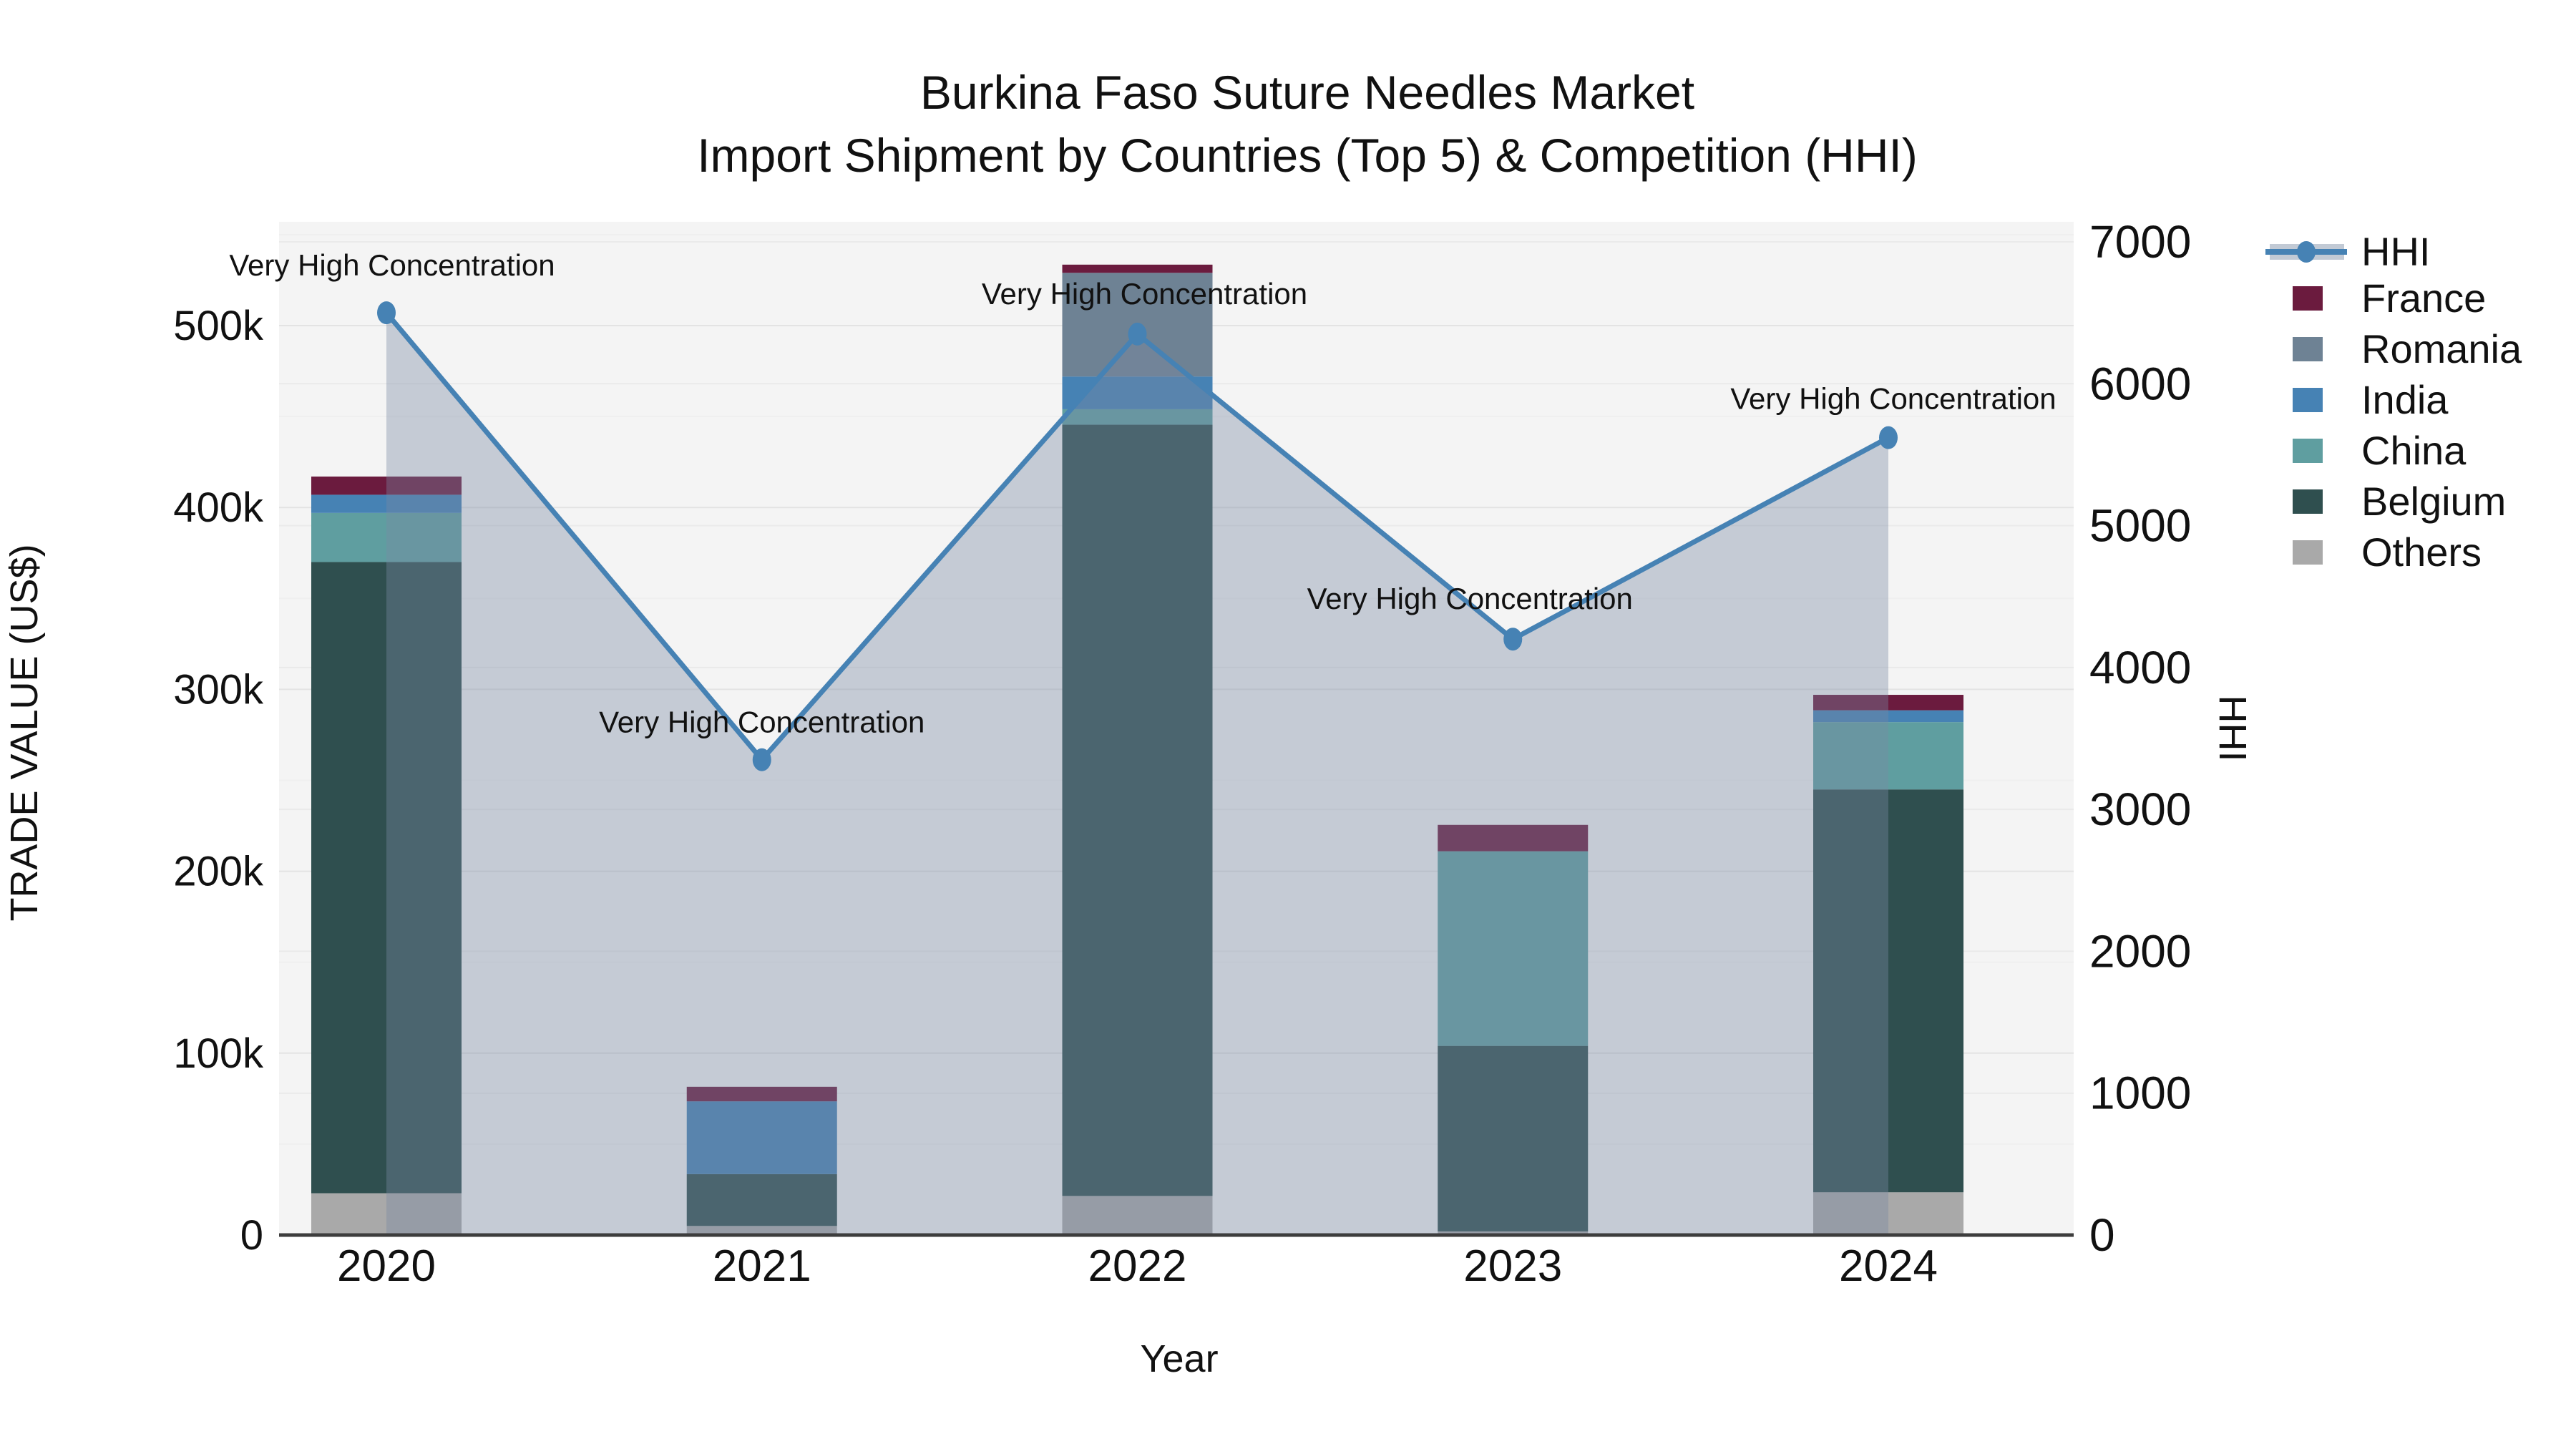 Image resolution: width=2576 pixels, height=1449 pixels. Describe the element at coordinates (2140, 383) in the screenshot. I see `y-right-tick-6000: 6000` at that location.